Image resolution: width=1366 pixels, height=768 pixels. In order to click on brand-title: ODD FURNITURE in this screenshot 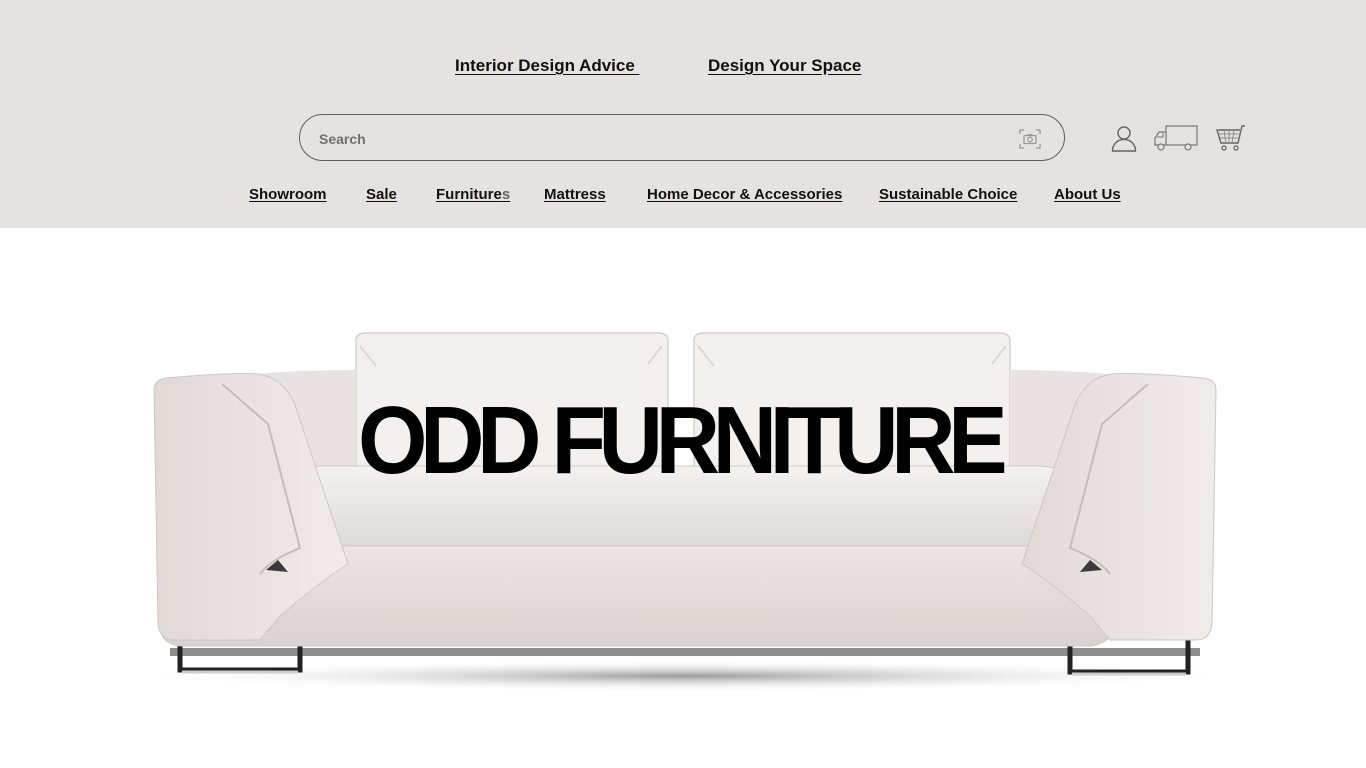, I will do `click(683, 440)`.